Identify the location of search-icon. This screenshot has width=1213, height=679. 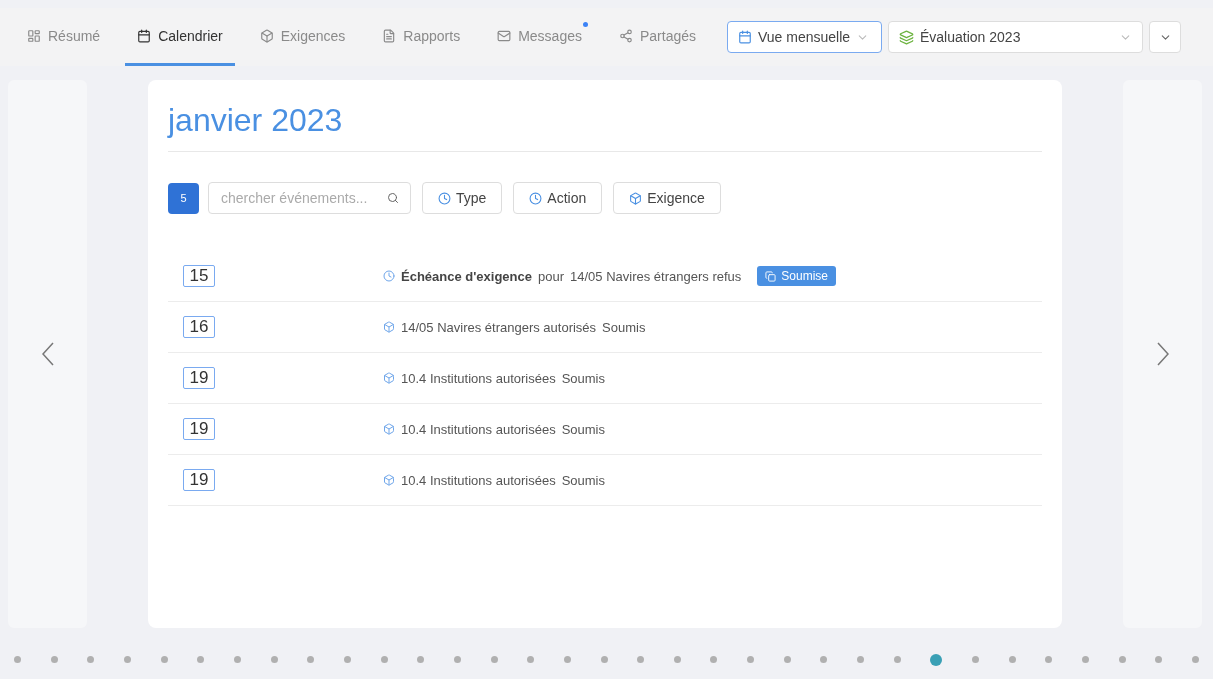
(393, 198).